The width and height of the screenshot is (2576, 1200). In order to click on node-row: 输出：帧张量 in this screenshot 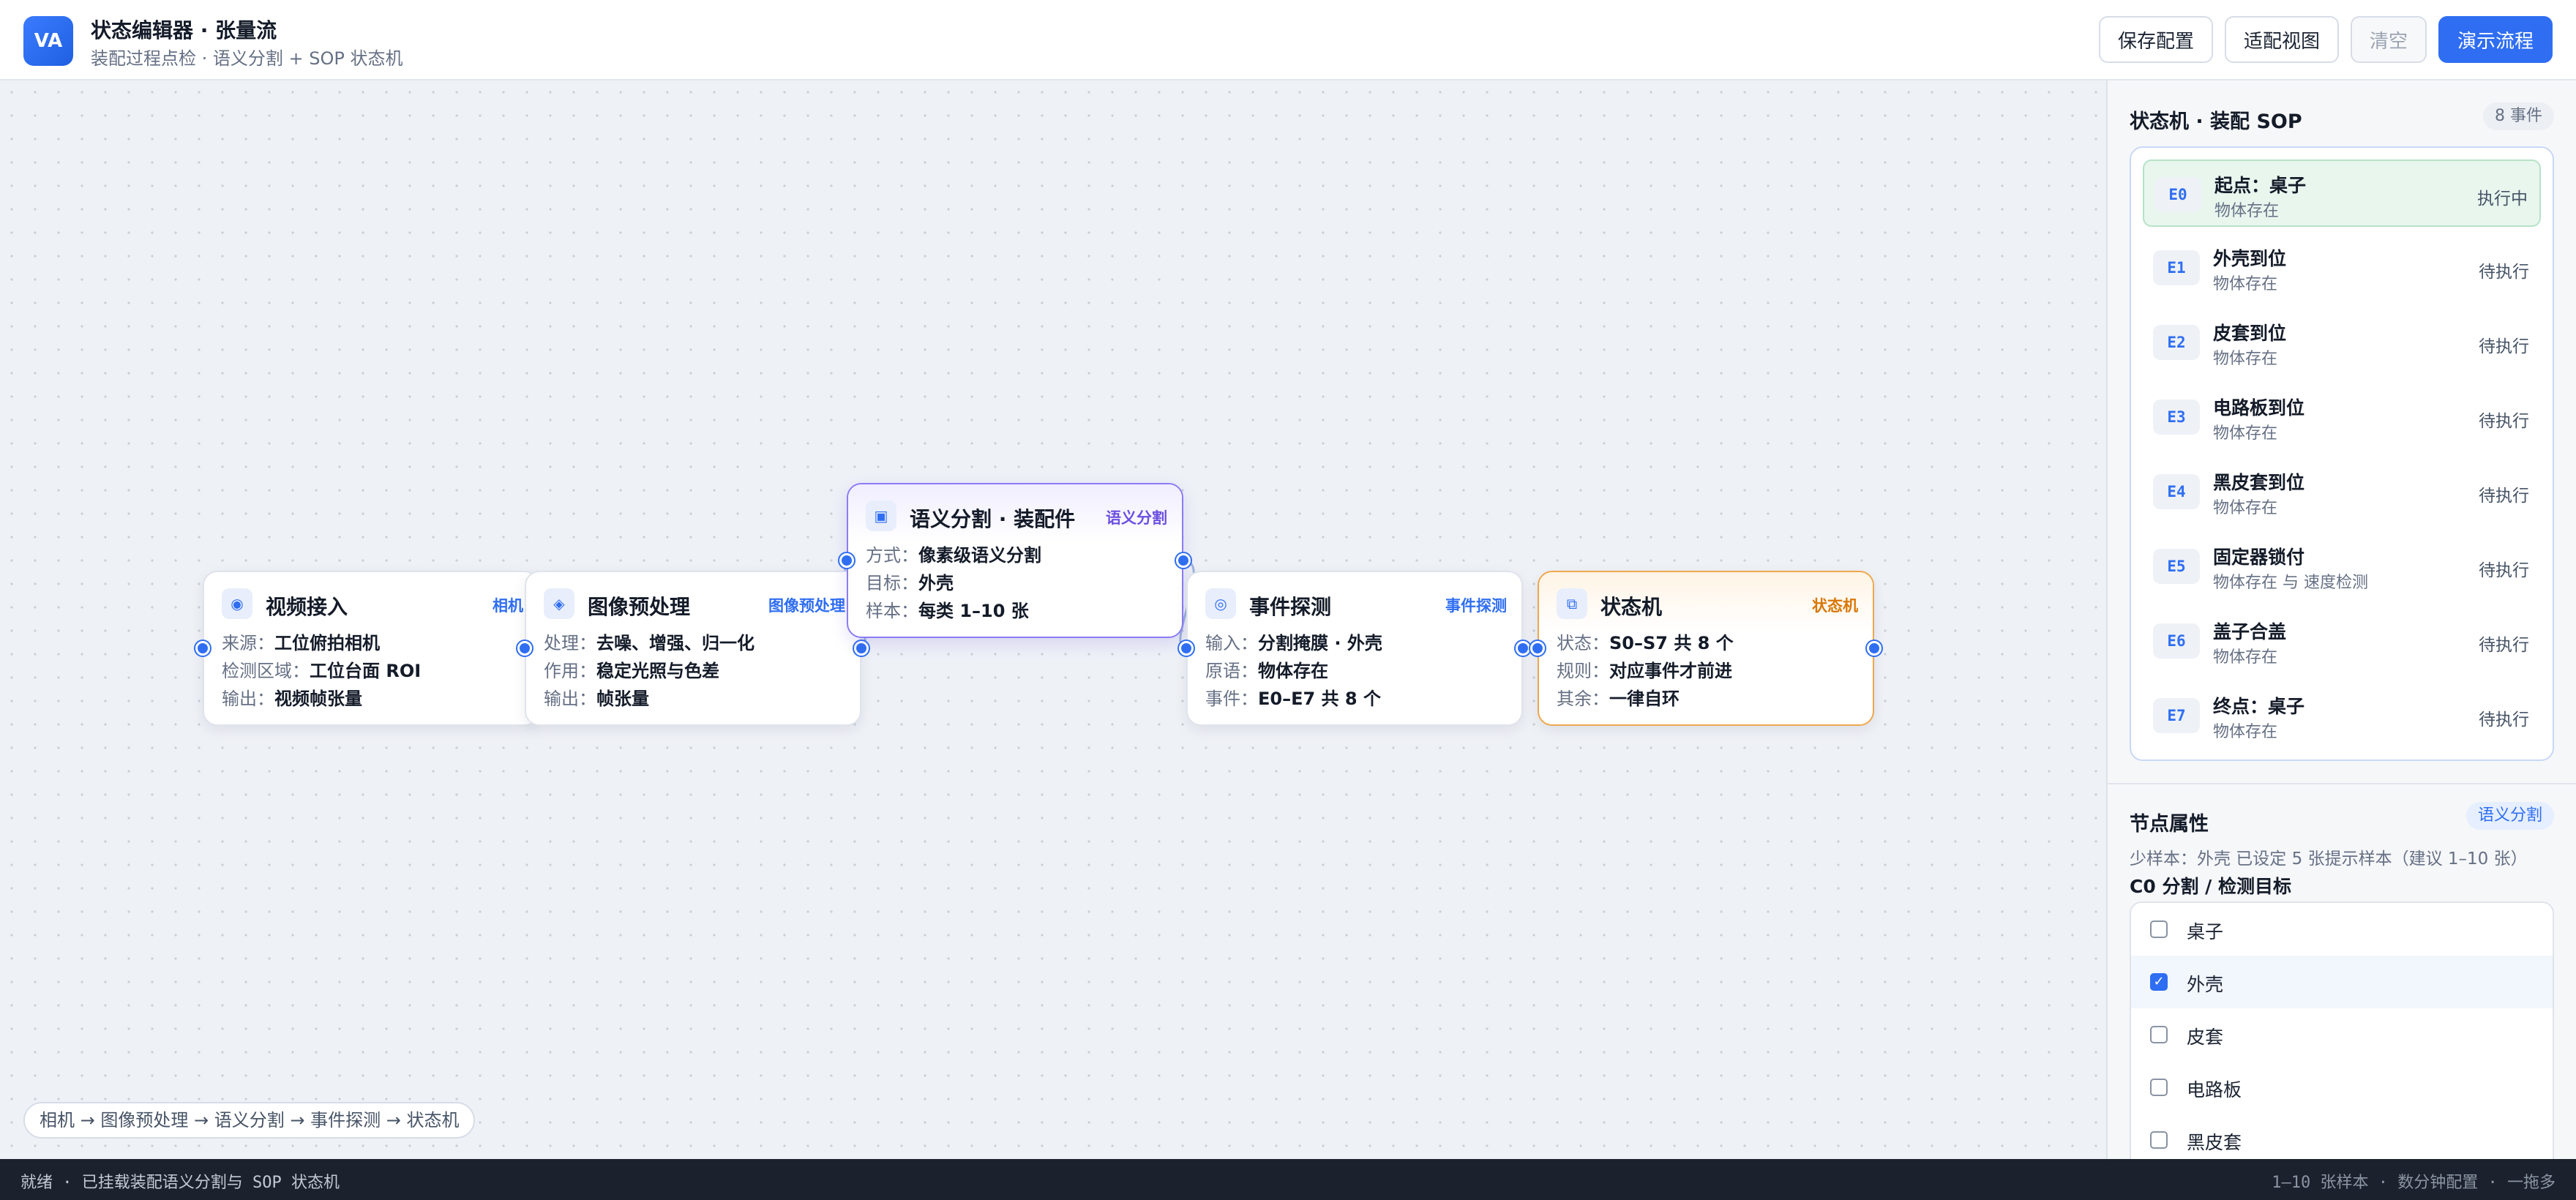, I will do `click(596, 699)`.